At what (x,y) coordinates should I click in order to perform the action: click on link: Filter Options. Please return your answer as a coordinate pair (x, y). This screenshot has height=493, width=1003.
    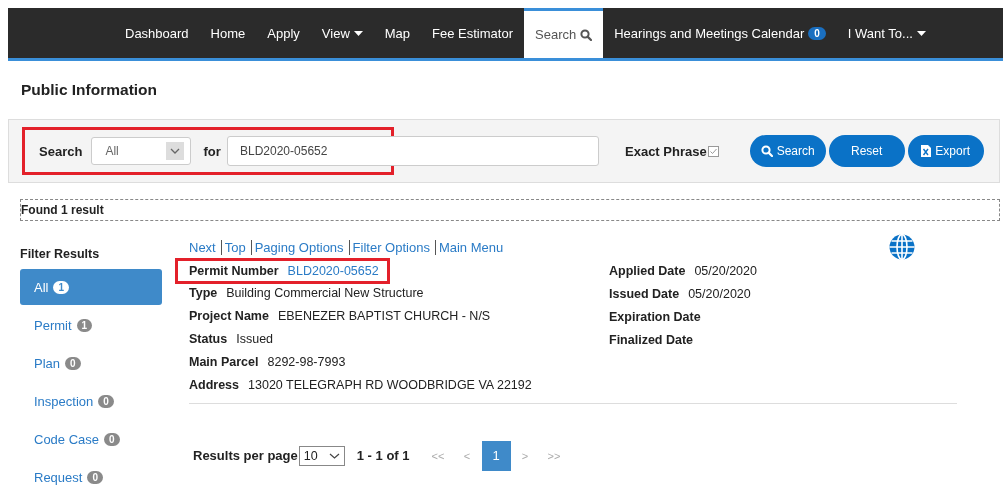
    Looking at the image, I should click on (391, 247).